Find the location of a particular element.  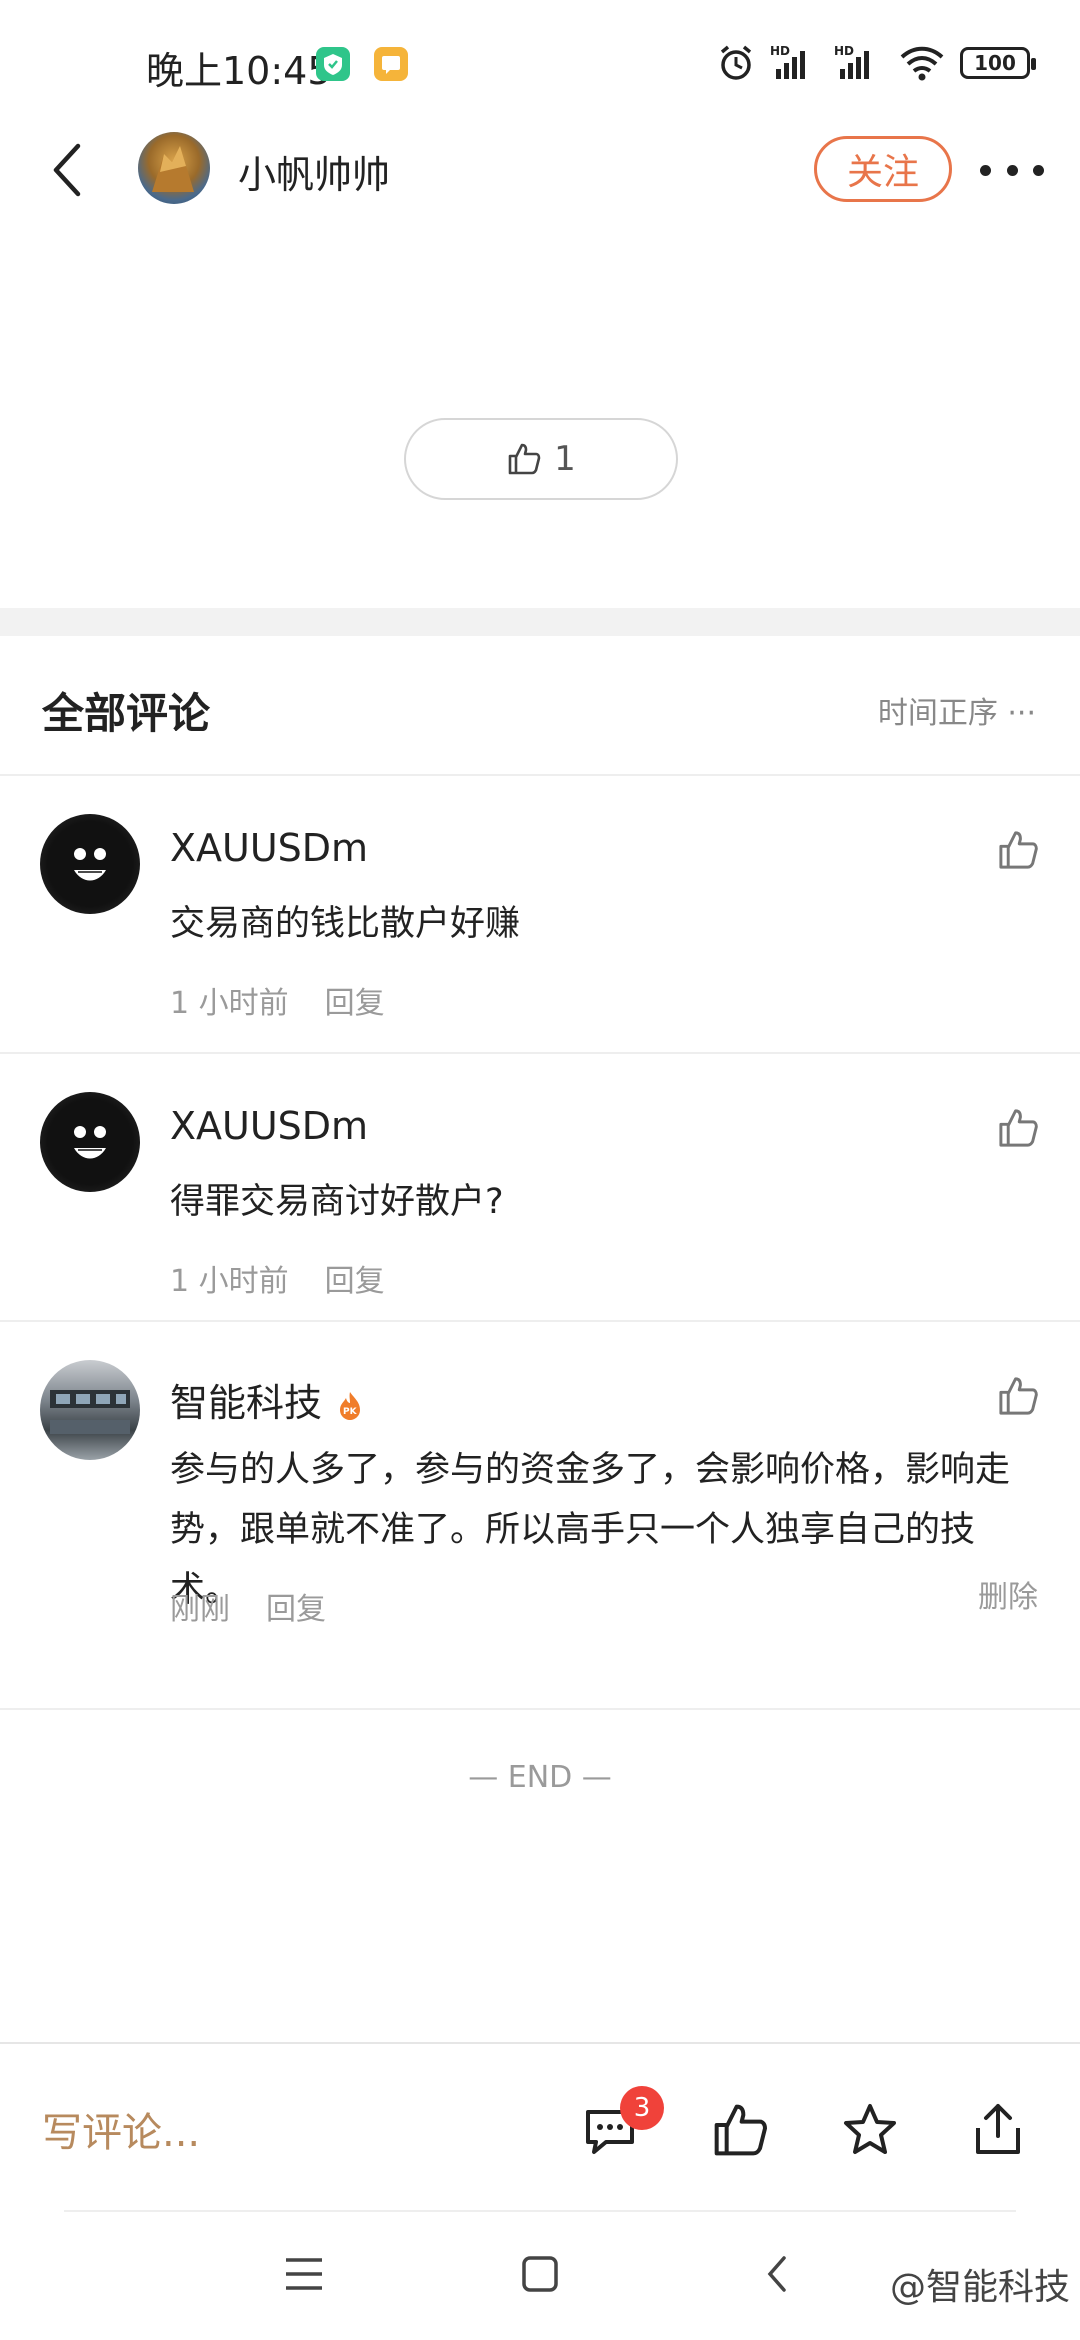

comment-time: 刚刚 is located at coordinates (200, 1609).